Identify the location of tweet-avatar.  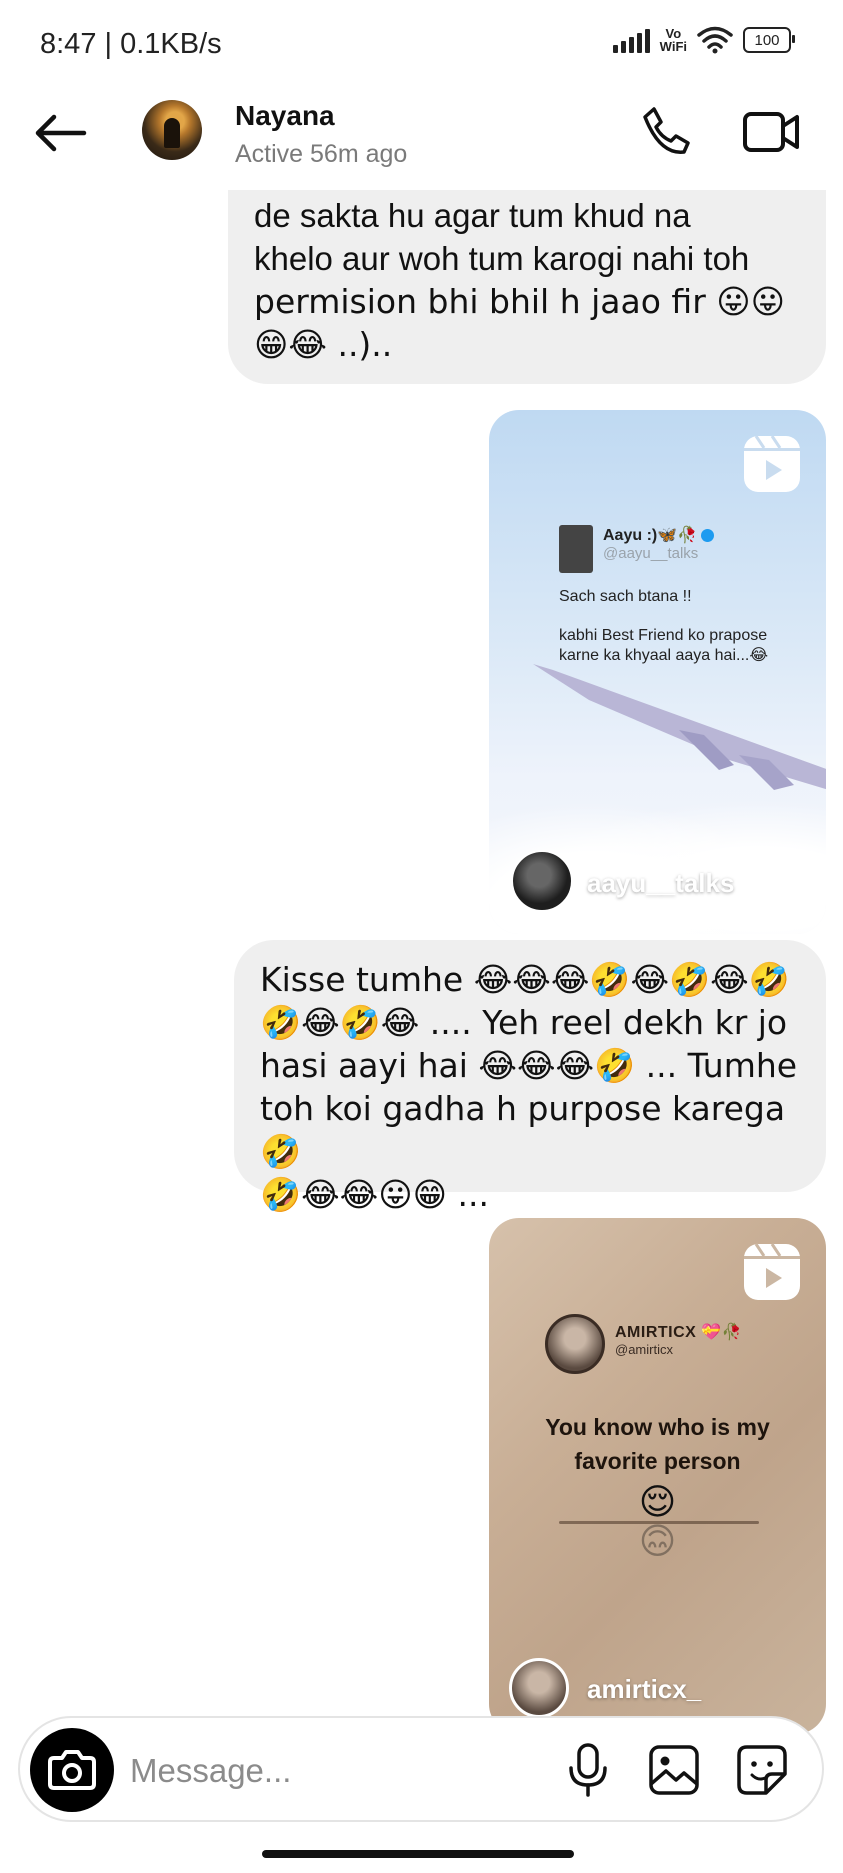
(576, 549).